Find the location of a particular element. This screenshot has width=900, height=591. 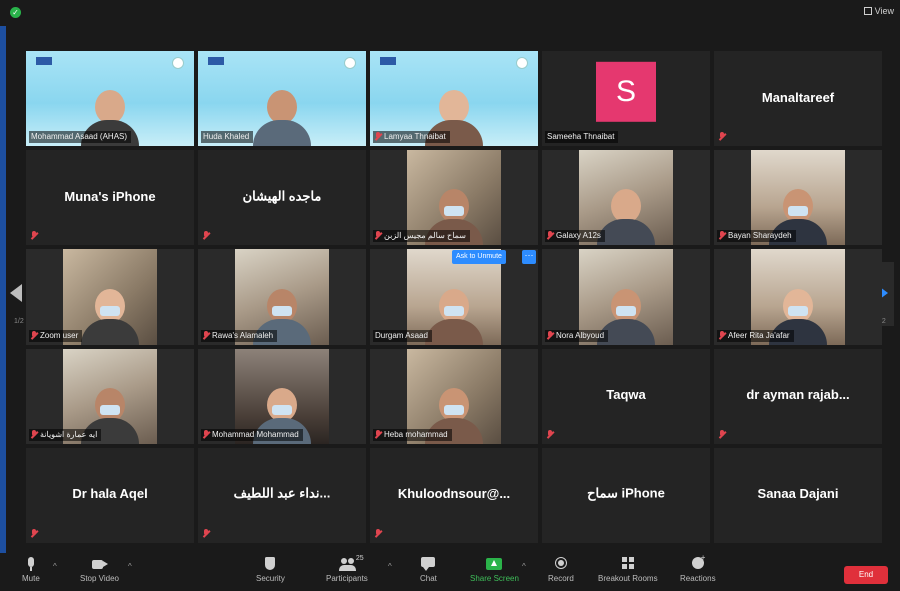

participant-tile: Bayan Sharaydeh is located at coordinates (798, 198).